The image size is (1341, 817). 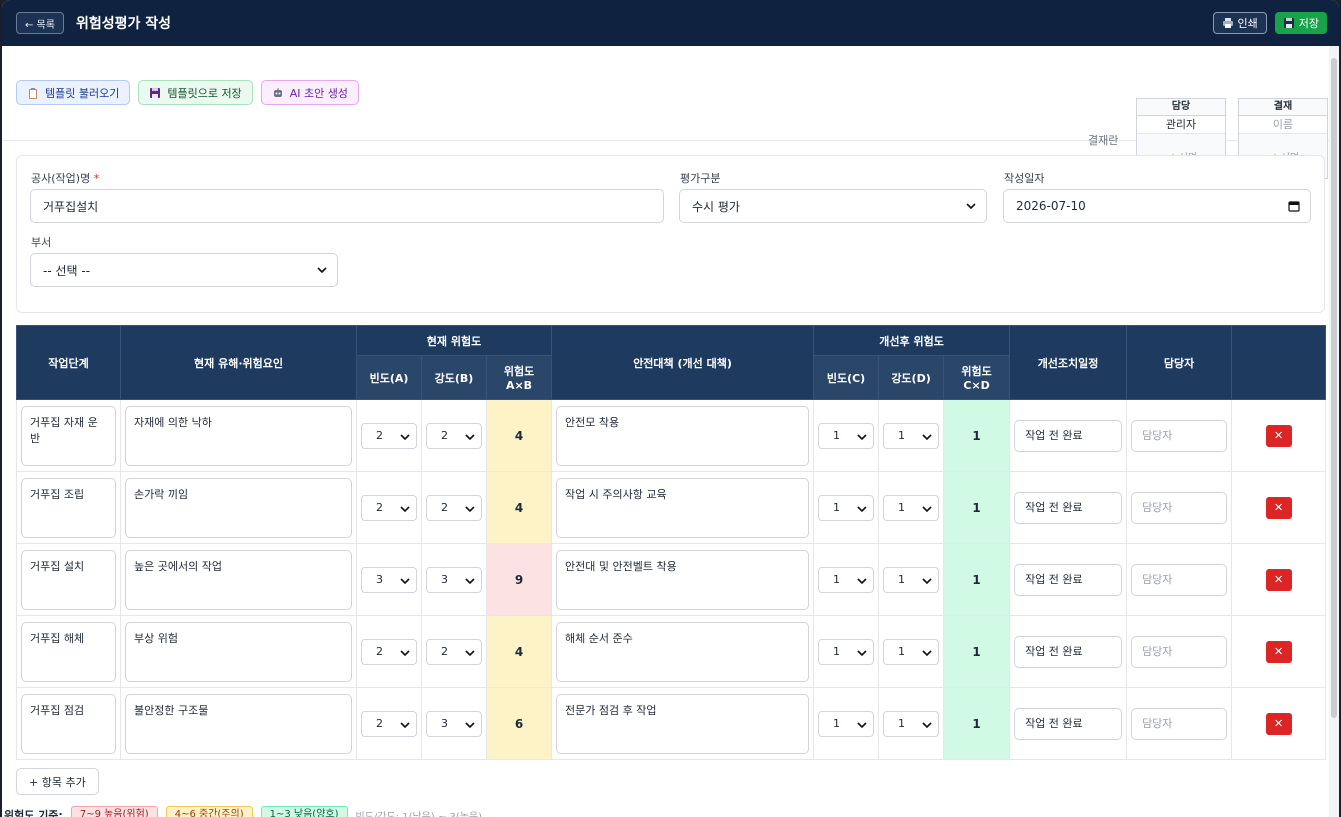 I want to click on col-risk-cd: 위험도 C×D, so click(x=977, y=377).